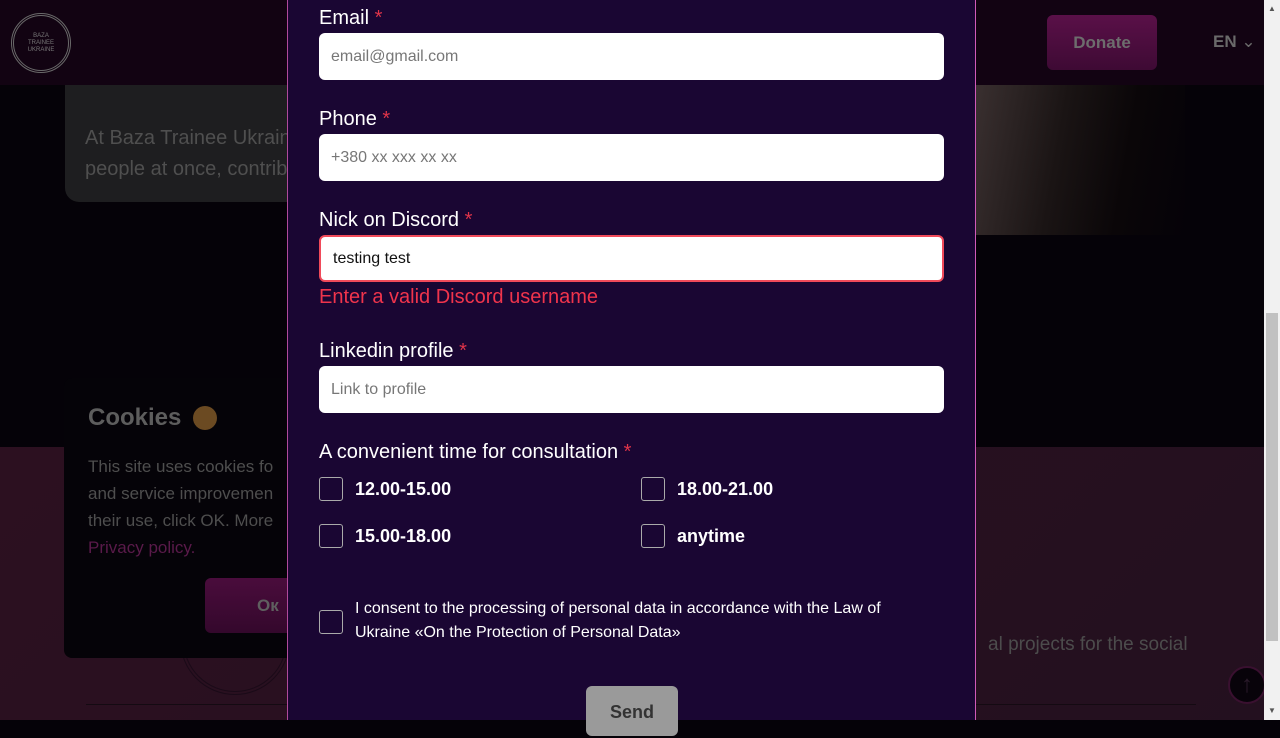 Image resolution: width=1280 pixels, height=738 pixels. Describe the element at coordinates (1272, 710) in the screenshot. I see `scroll-down-arrow-icon: ▼` at that location.